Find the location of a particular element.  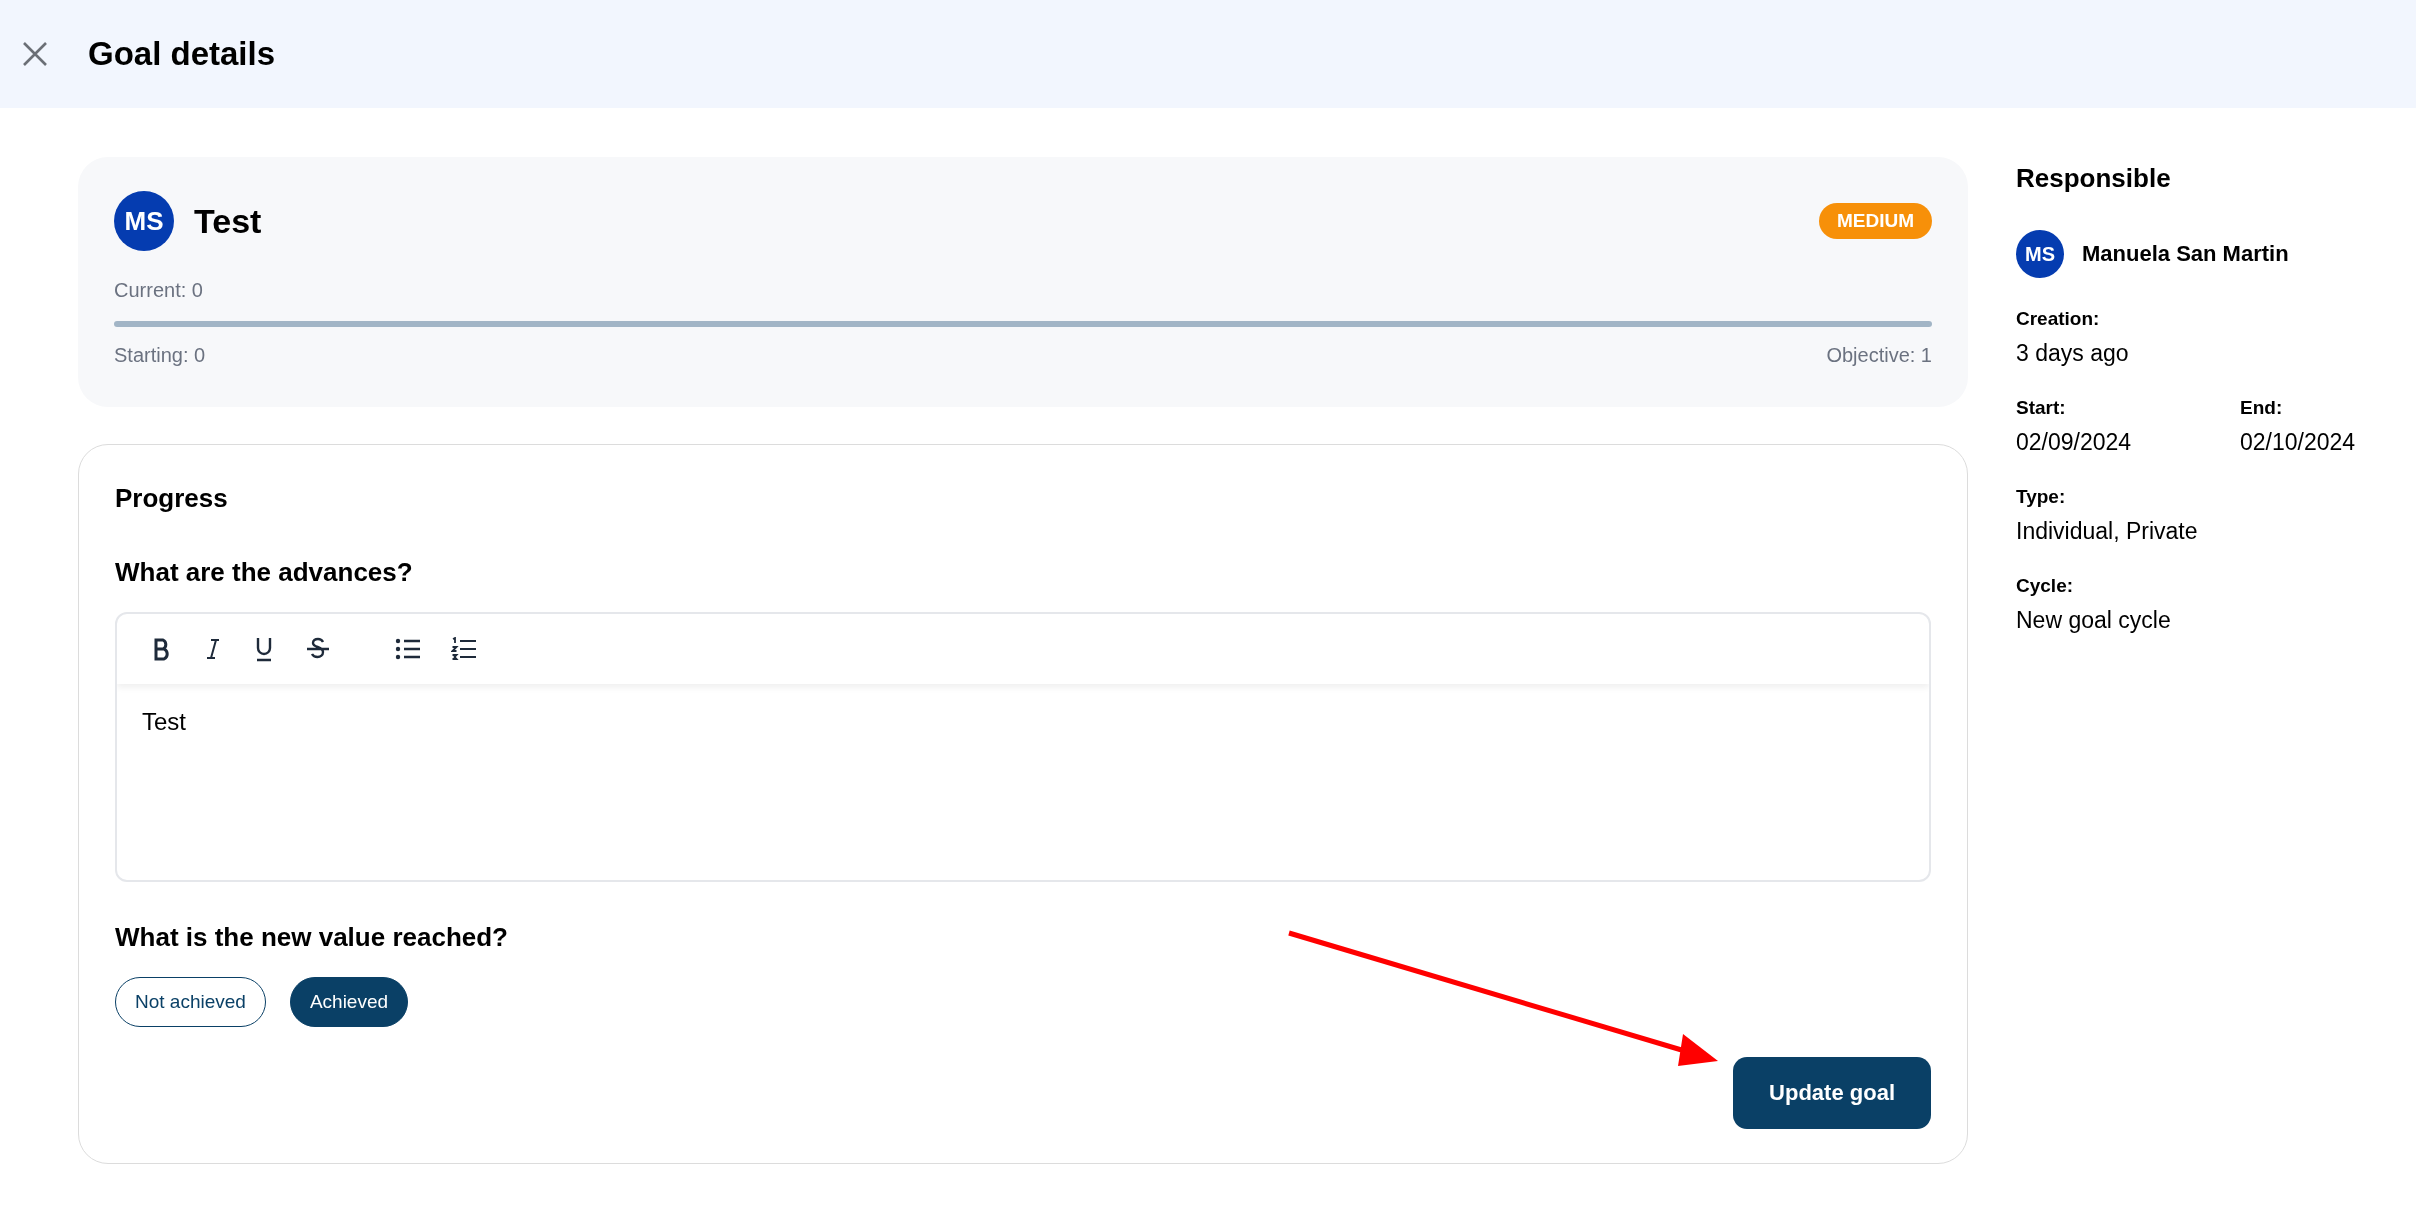

field-label: Cycle: is located at coordinates (2045, 586).